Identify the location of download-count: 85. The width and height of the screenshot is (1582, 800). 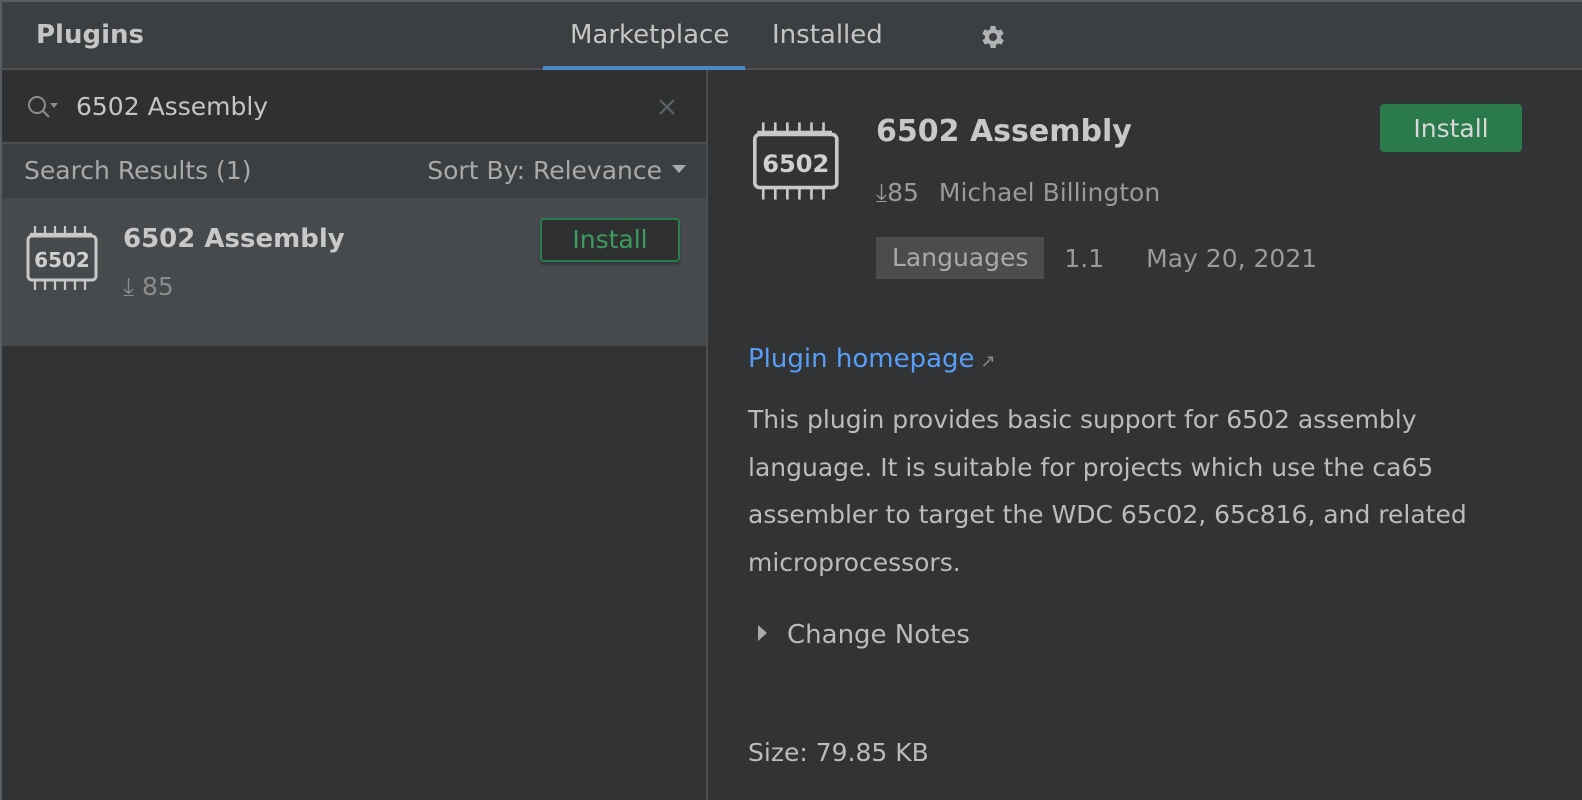
(903, 192).